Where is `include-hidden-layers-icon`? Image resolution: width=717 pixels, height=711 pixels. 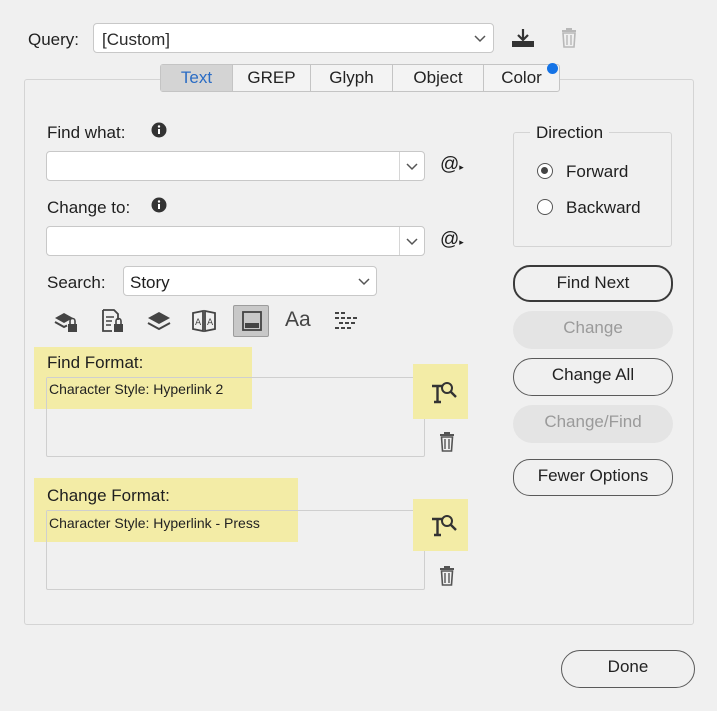 include-hidden-layers-icon is located at coordinates (159, 321).